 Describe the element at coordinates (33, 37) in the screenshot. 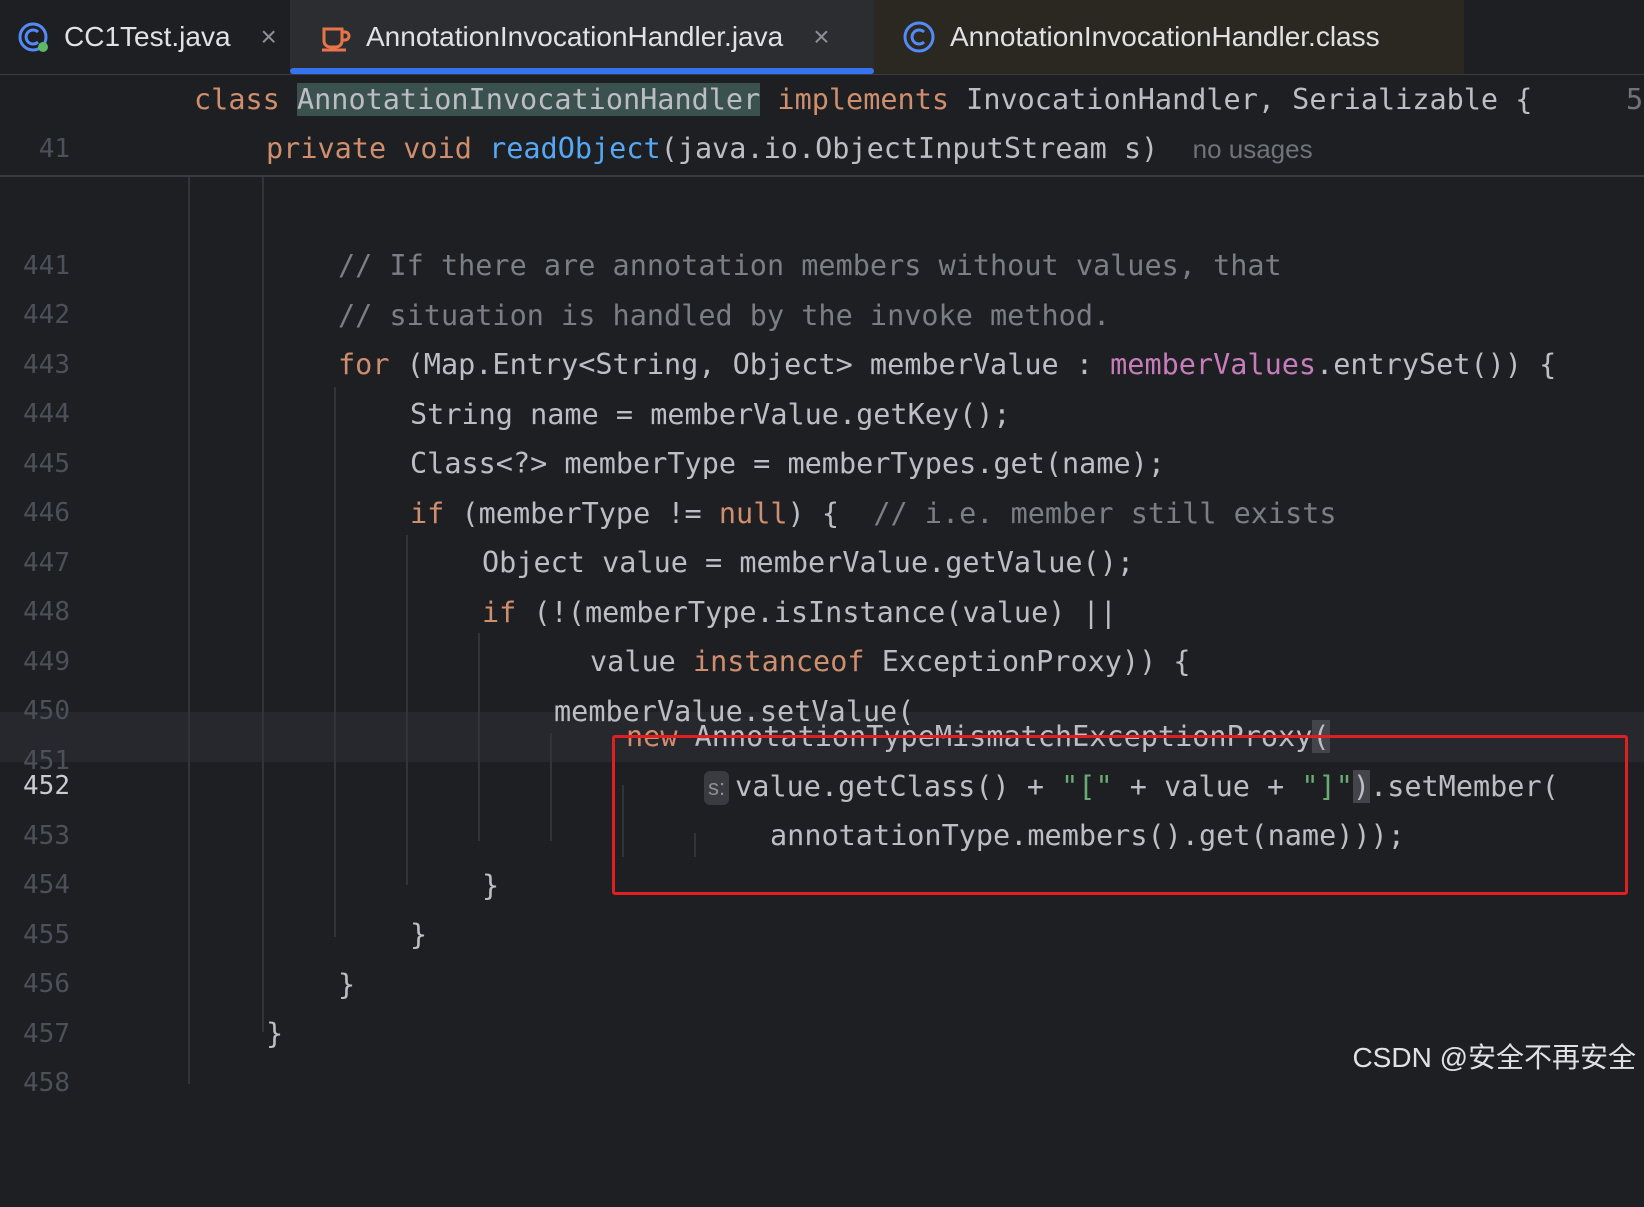

I see `java-class-run-icon` at that location.